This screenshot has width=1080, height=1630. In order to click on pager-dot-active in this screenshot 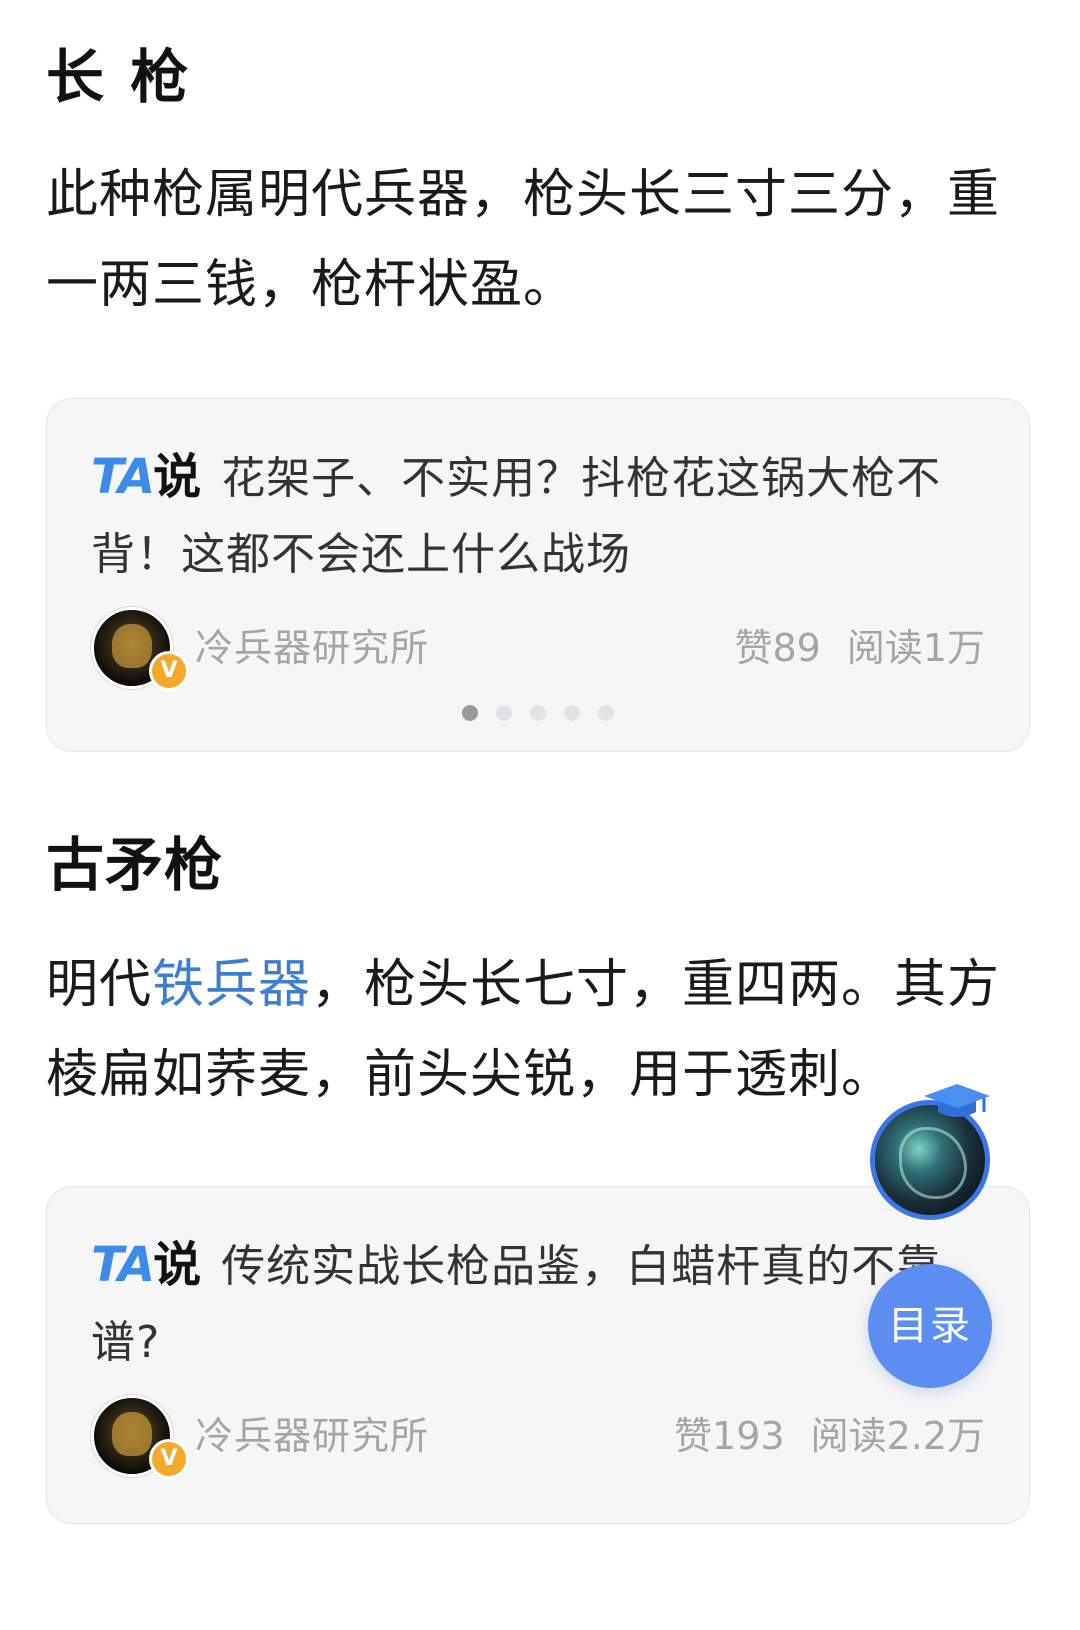, I will do `click(470, 713)`.